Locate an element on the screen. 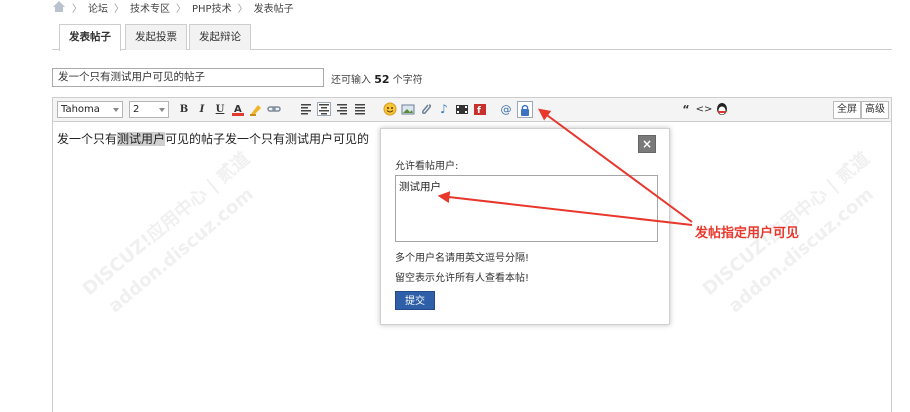 Image resolution: width=910 pixels, height=412 pixels. bold-icon: B is located at coordinates (184, 109).